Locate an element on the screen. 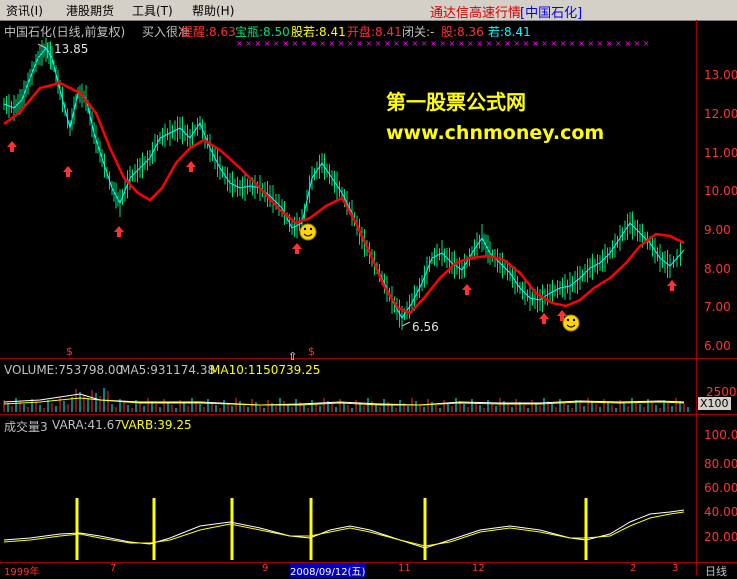 The width and height of the screenshot is (737, 579). price-tick: 11.00 is located at coordinates (720, 153).